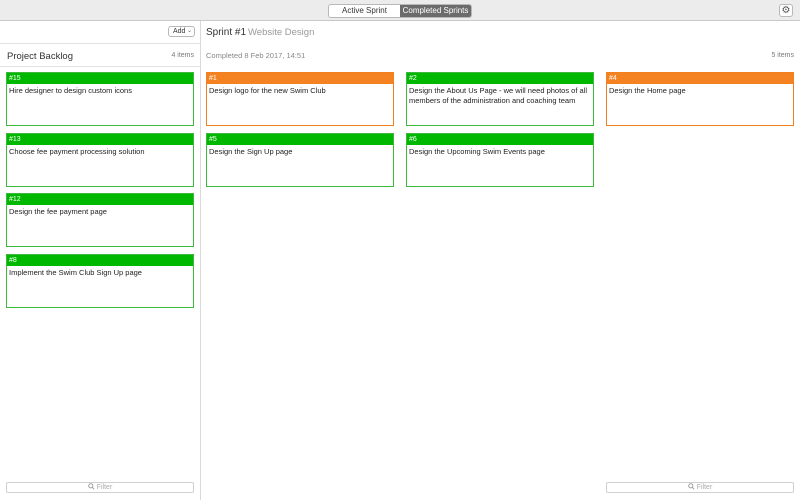 This screenshot has width=800, height=500. What do you see at coordinates (500, 160) in the screenshot?
I see `sprint-card: #6 Design the Upcoming Swim Events page` at bounding box center [500, 160].